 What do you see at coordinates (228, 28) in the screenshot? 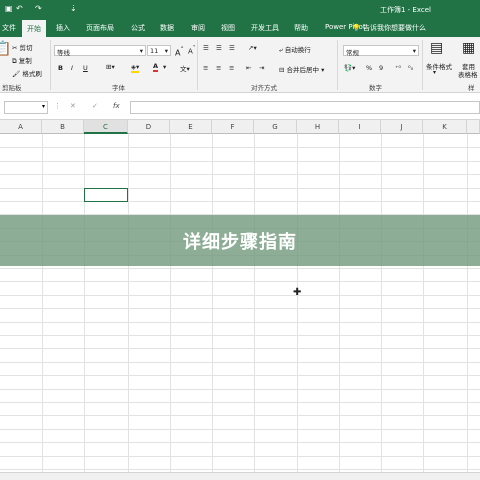
I see `tab-view: 视图` at bounding box center [228, 28].